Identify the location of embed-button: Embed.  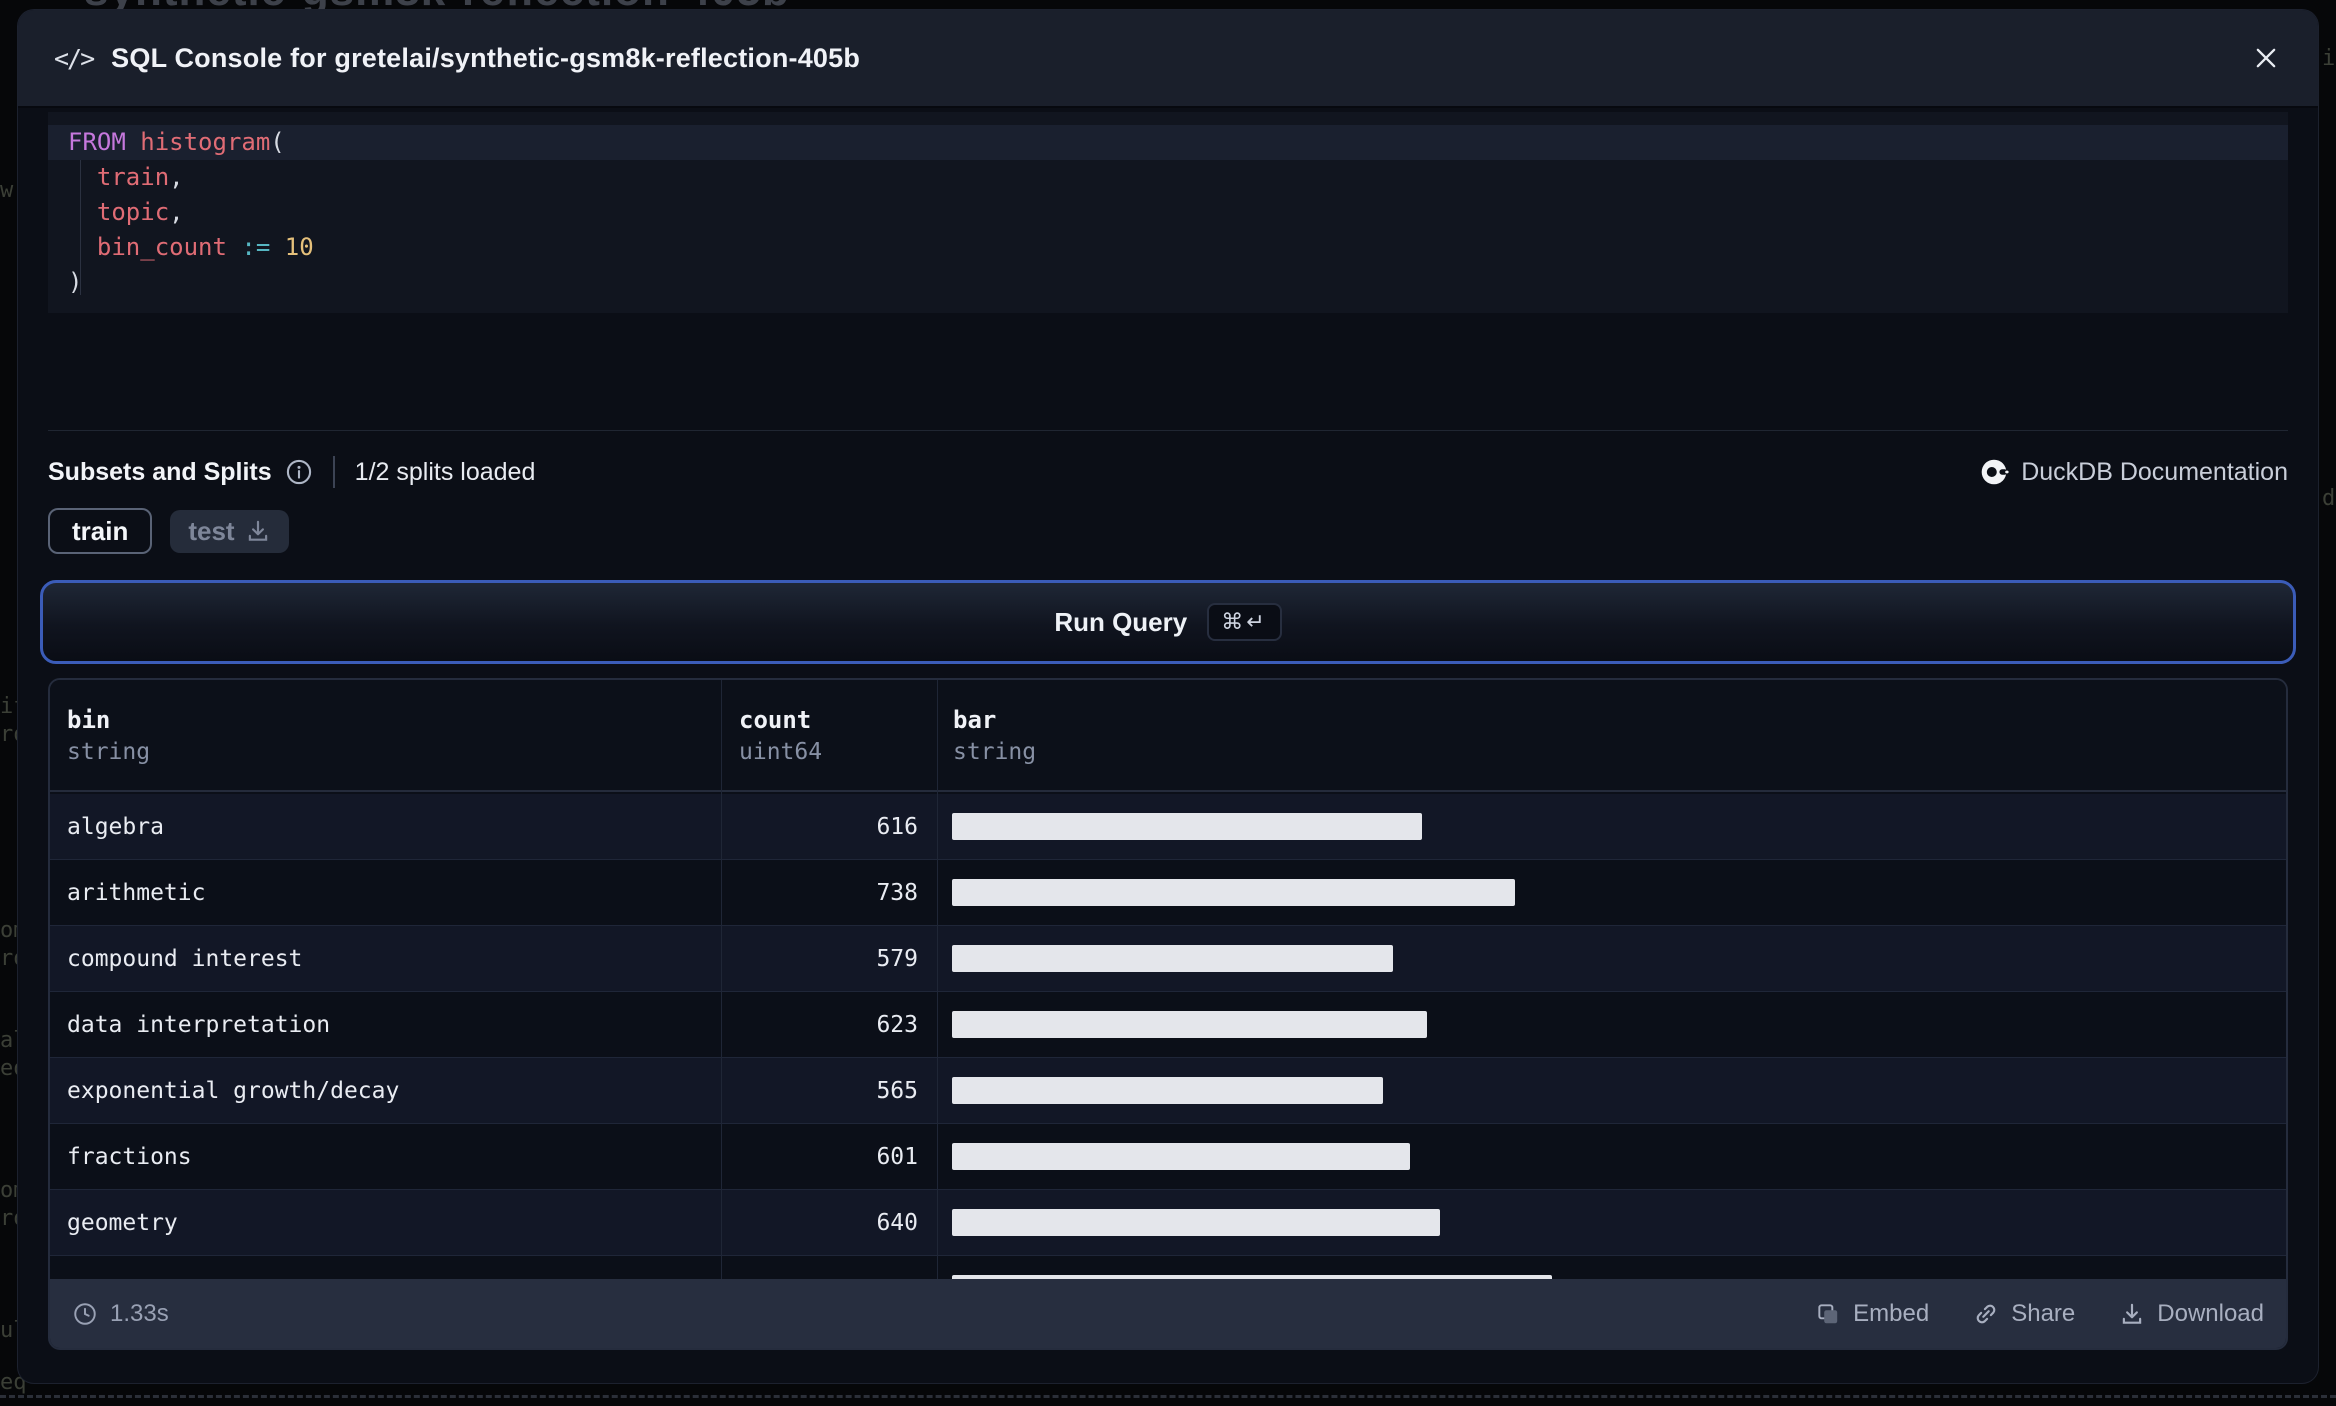
(1872, 1314).